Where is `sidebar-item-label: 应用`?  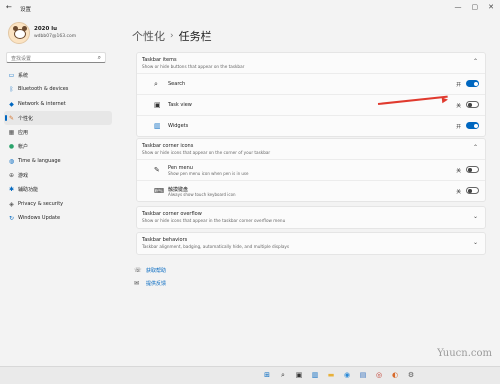
sidebar-item-label: 应用 is located at coordinates (23, 132).